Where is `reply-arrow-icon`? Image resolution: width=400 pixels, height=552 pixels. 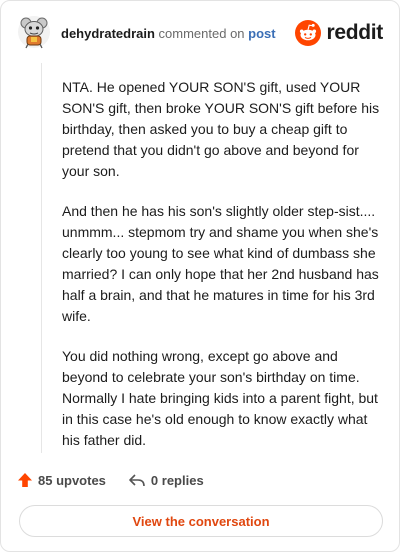 reply-arrow-icon is located at coordinates (137, 480).